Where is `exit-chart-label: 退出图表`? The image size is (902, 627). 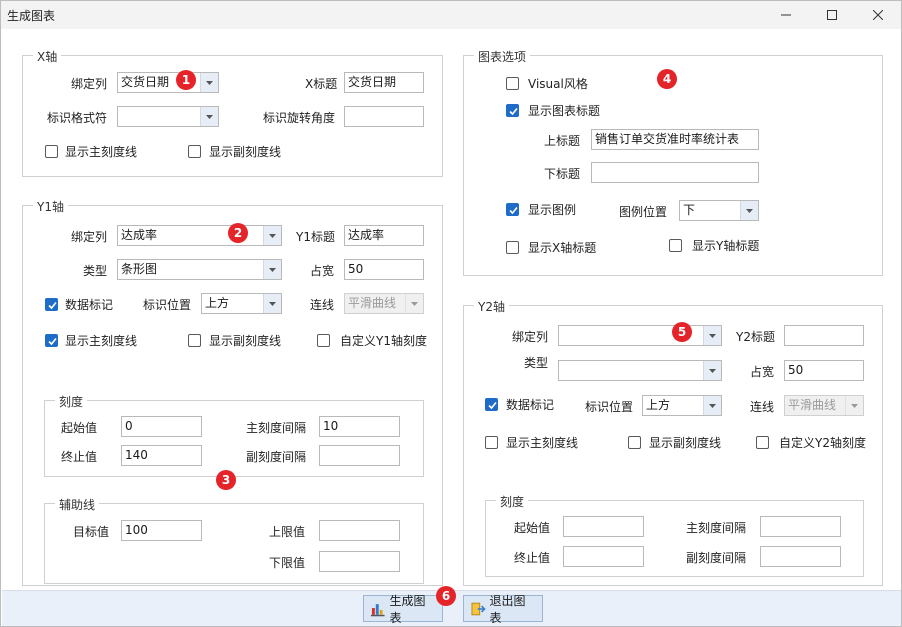 exit-chart-label: 退出图表 is located at coordinates (507, 609).